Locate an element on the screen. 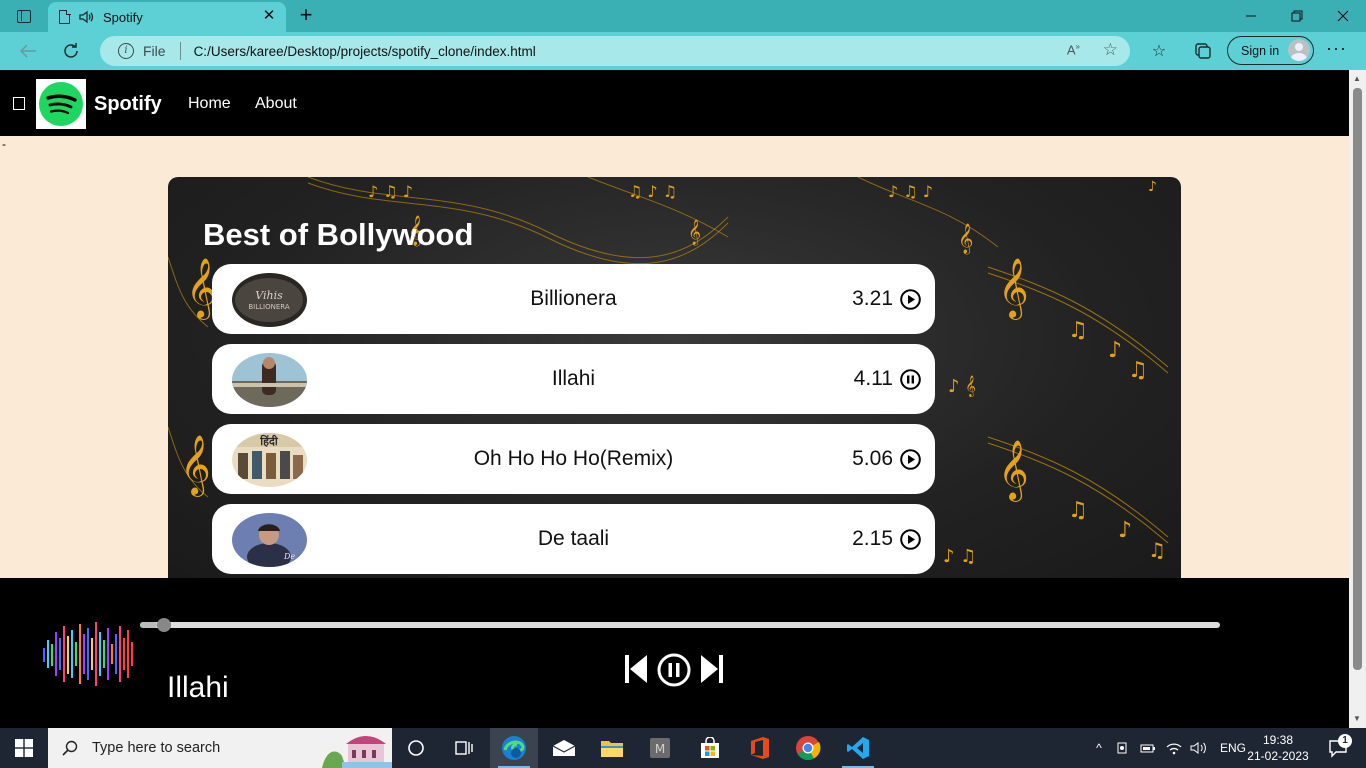  minimize-icon is located at coordinates (1251, 16).